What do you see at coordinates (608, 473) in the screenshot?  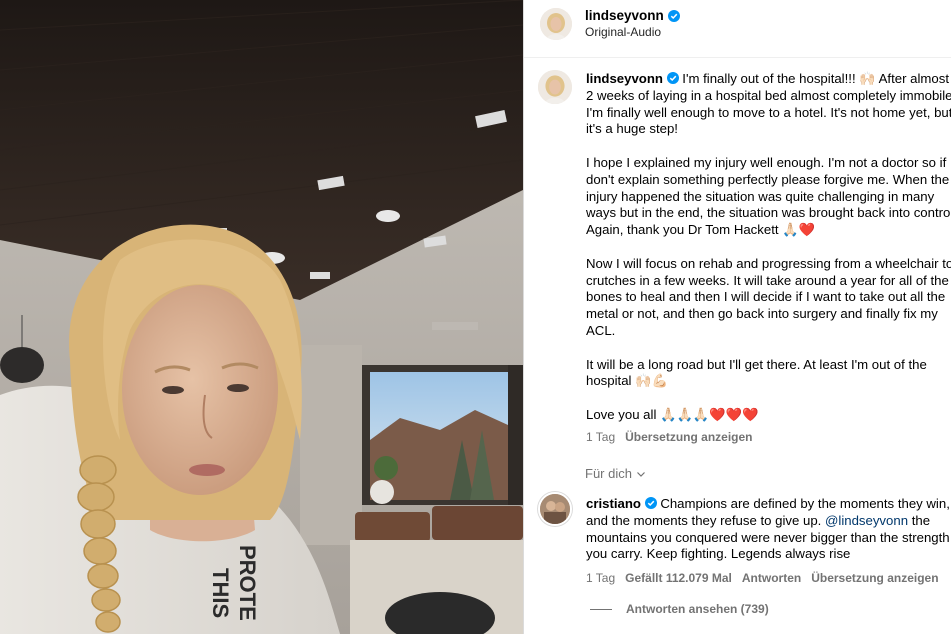 I see `sort-dropdown-label: Für dich` at bounding box center [608, 473].